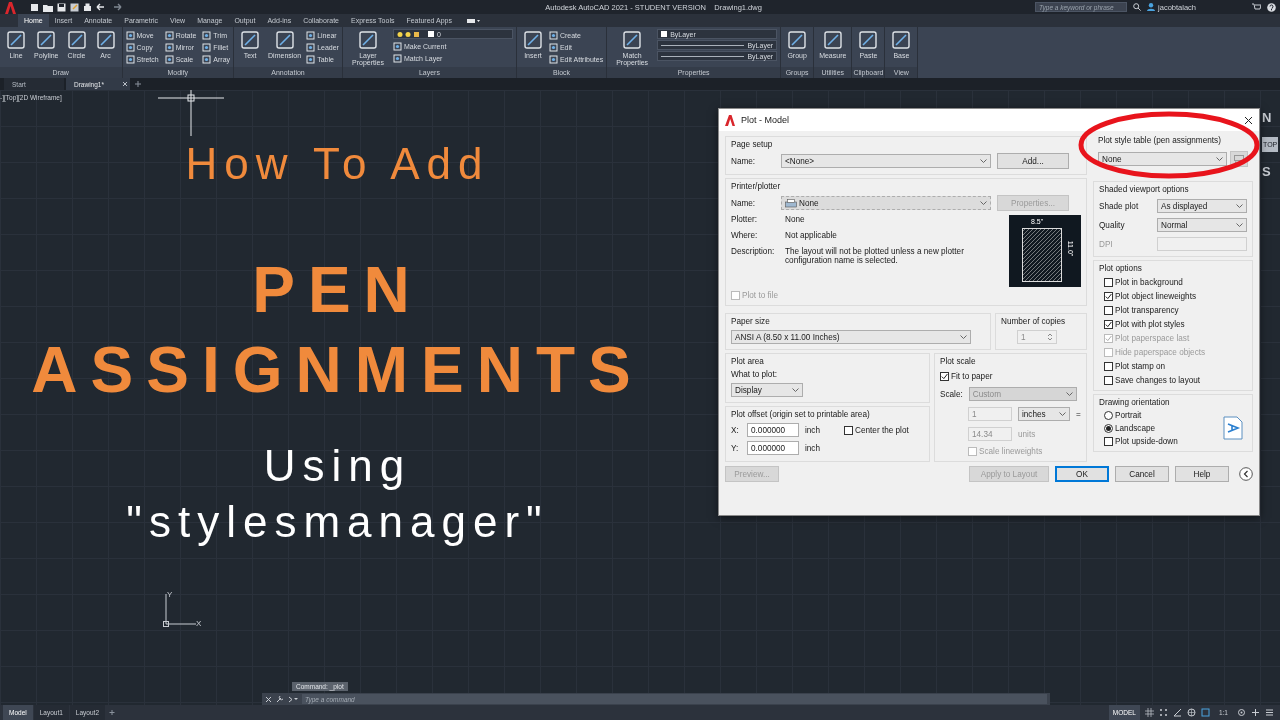 The height and width of the screenshot is (720, 1280). I want to click on undo-icon, so click(101, 7).